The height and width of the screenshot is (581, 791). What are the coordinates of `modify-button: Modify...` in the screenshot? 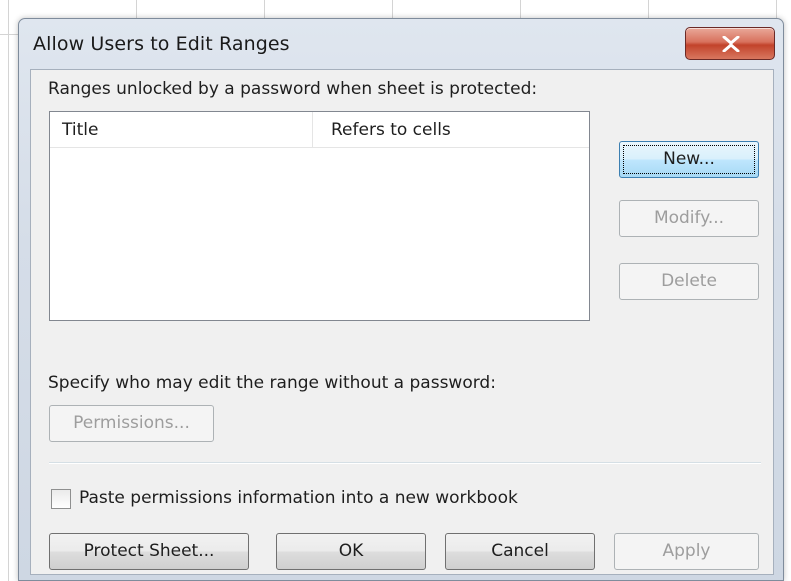 It's located at (689, 218).